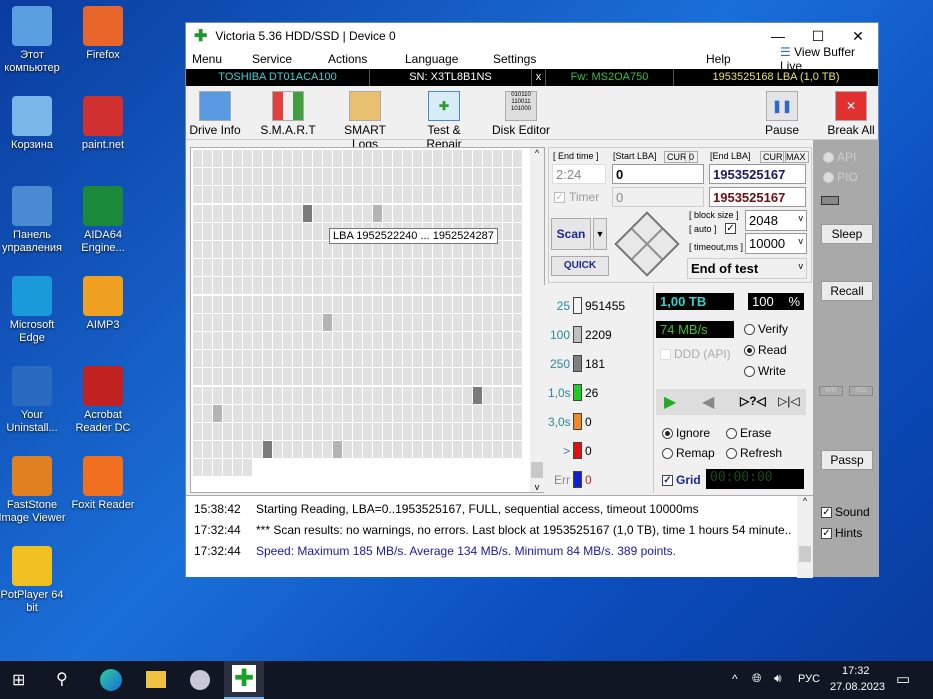 This screenshot has width=933, height=699. I want to click on timer-checkbox: ✓ Timer, so click(576, 197).